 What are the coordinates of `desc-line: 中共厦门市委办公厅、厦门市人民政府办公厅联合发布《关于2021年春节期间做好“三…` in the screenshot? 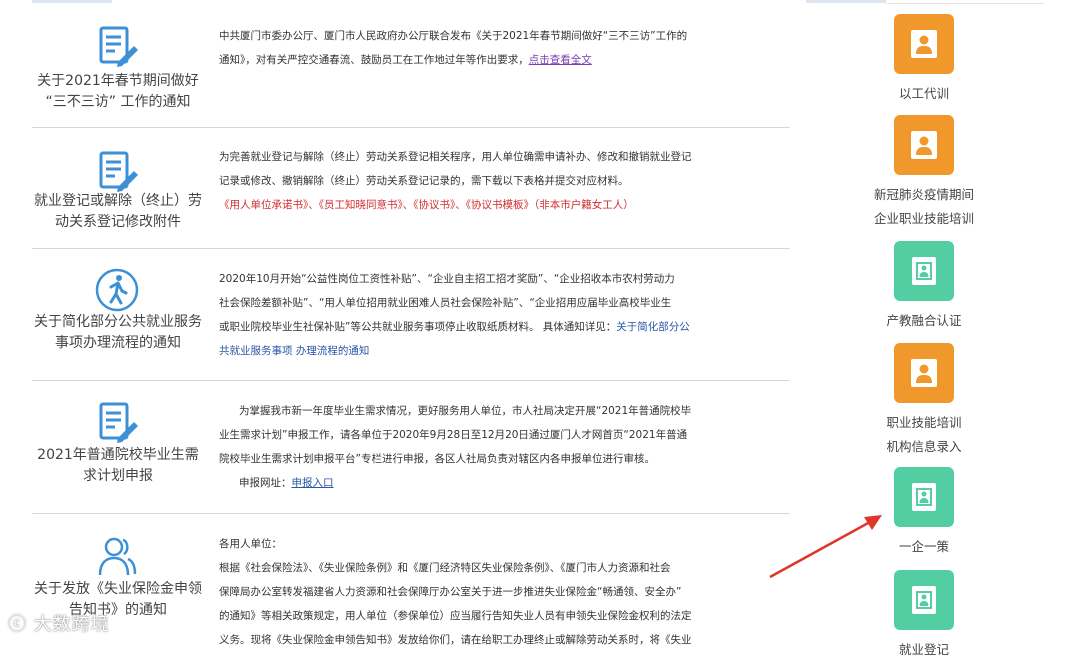 It's located at (453, 36).